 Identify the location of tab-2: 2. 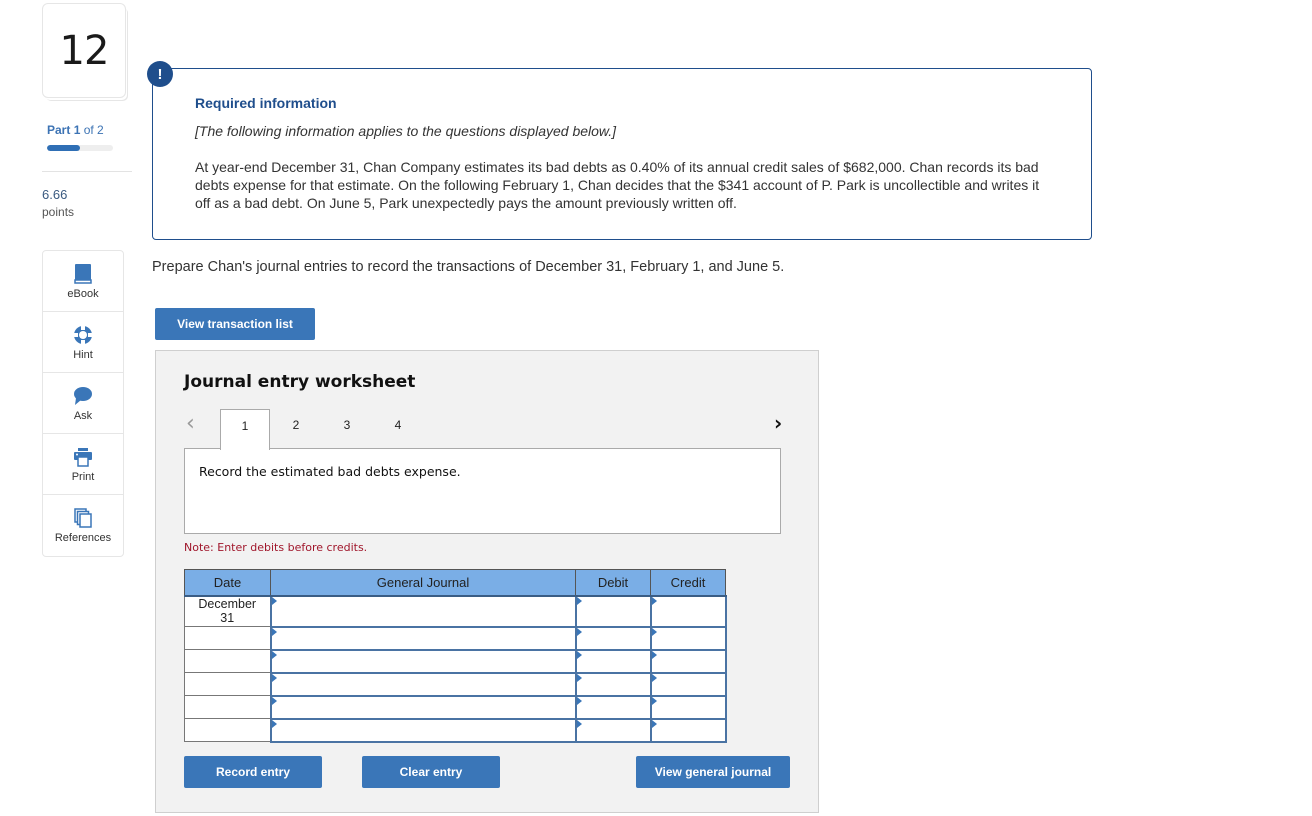
(296, 429).